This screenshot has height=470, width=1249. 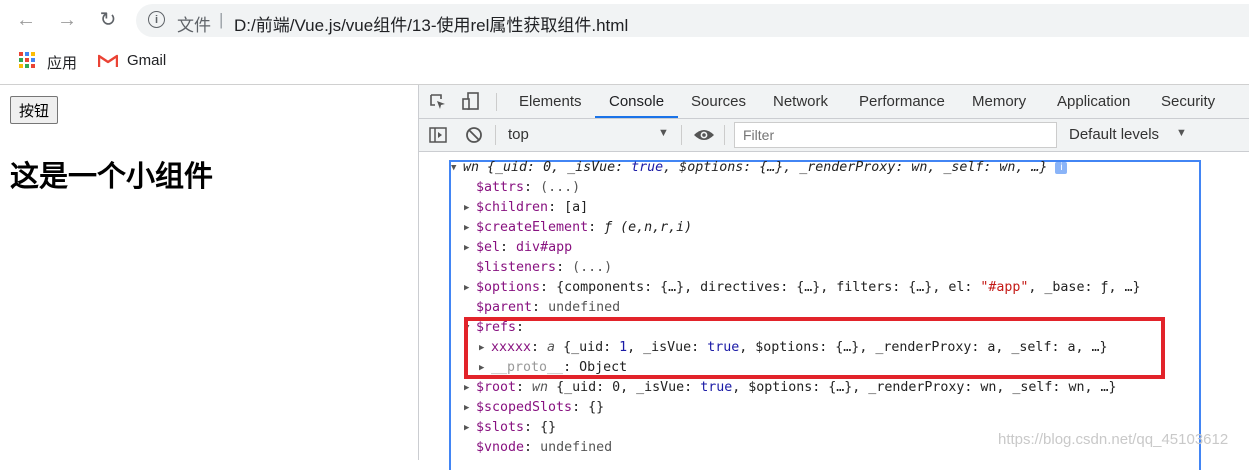 I want to click on toolbar-separator, so click(x=495, y=135).